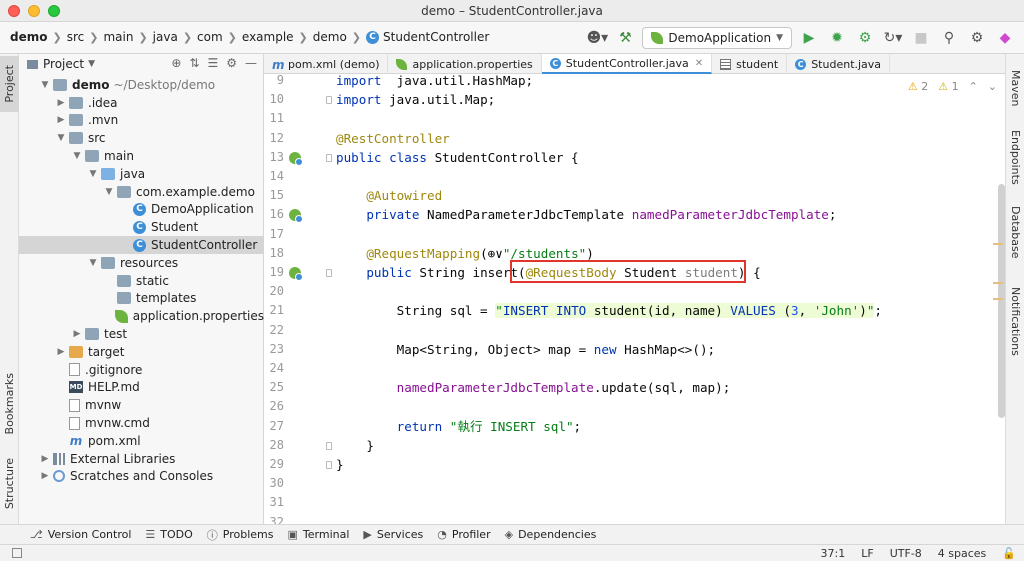 The image size is (1024, 561). Describe the element at coordinates (1005, 38) in the screenshot. I see `jetbrains-logo-icon: ◆` at that location.